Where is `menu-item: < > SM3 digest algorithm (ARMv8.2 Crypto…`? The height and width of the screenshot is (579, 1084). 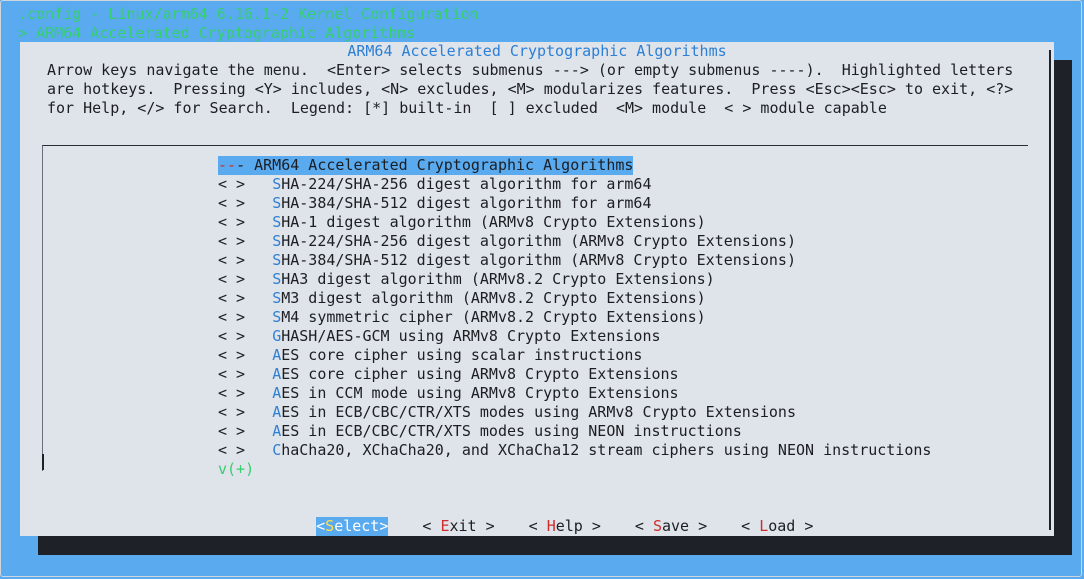
menu-item: < > SM3 digest algorithm (ARMv8.2 Crypto… is located at coordinates (462, 298).